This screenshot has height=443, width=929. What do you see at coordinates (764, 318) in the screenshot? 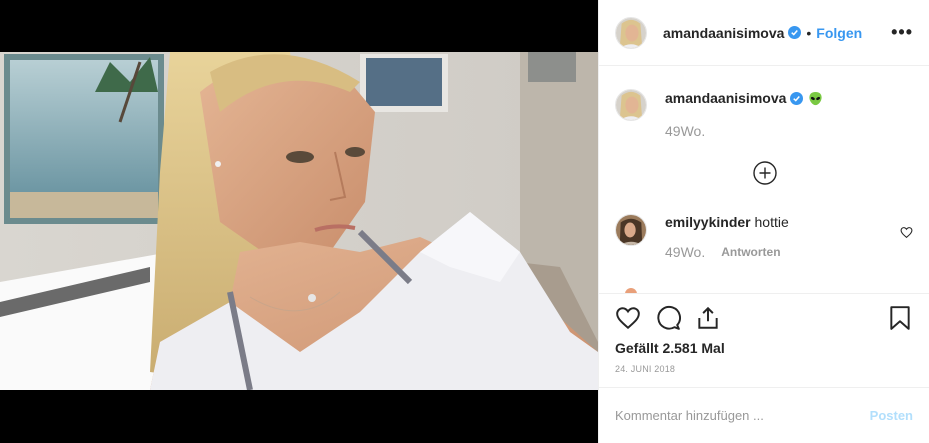
I see `action-icons` at bounding box center [764, 318].